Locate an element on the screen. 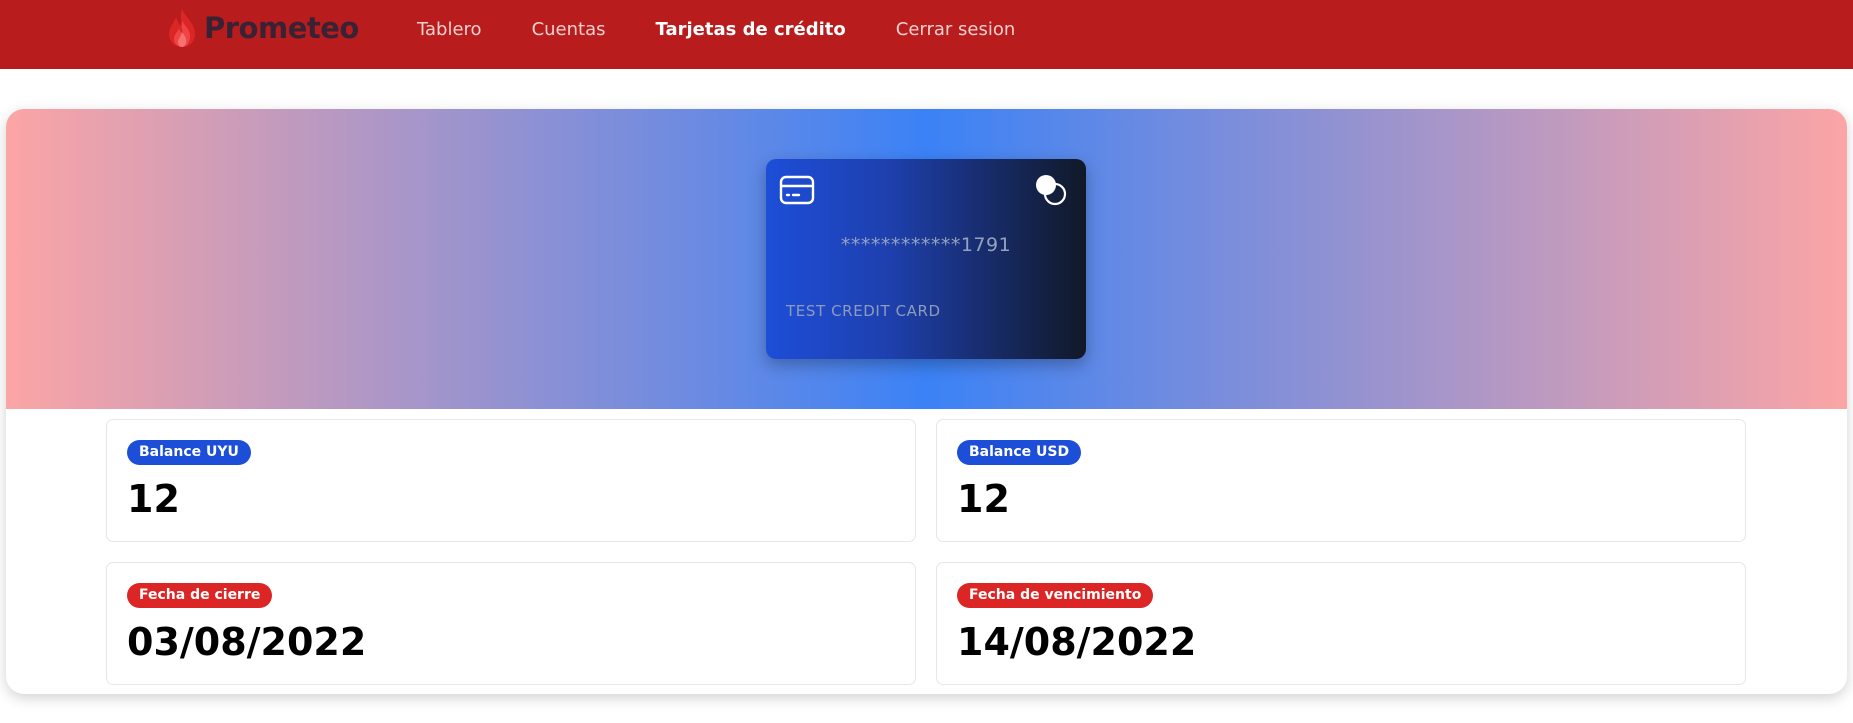 The height and width of the screenshot is (723, 1853). stat-card-balance-uyu: Balance UYU 12 is located at coordinates (511, 480).